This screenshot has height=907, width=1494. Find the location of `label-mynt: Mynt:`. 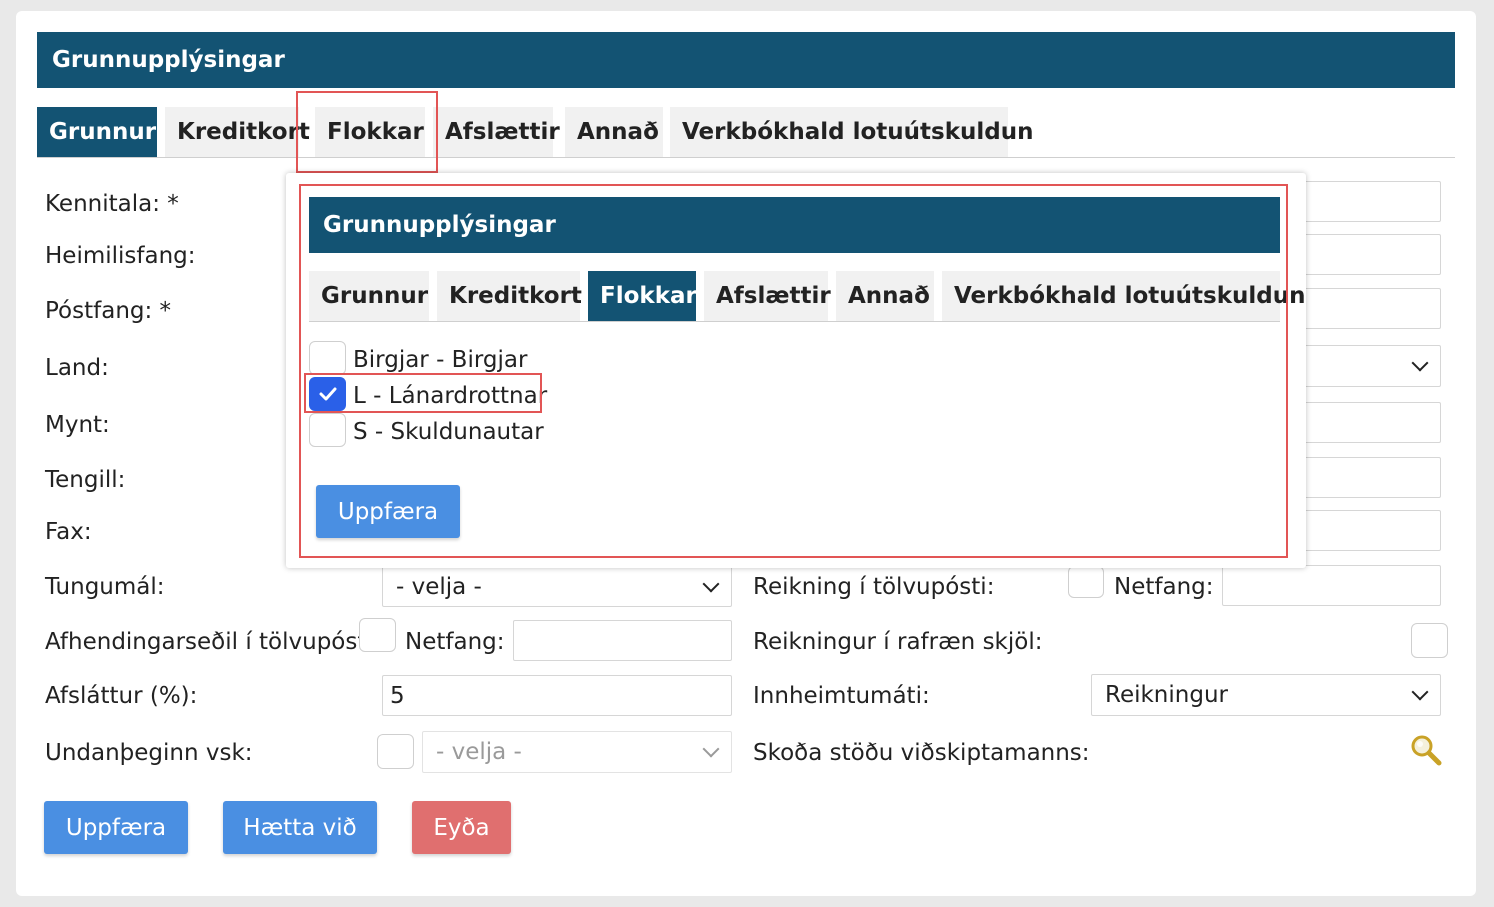

label-mynt: Mynt: is located at coordinates (77, 425).